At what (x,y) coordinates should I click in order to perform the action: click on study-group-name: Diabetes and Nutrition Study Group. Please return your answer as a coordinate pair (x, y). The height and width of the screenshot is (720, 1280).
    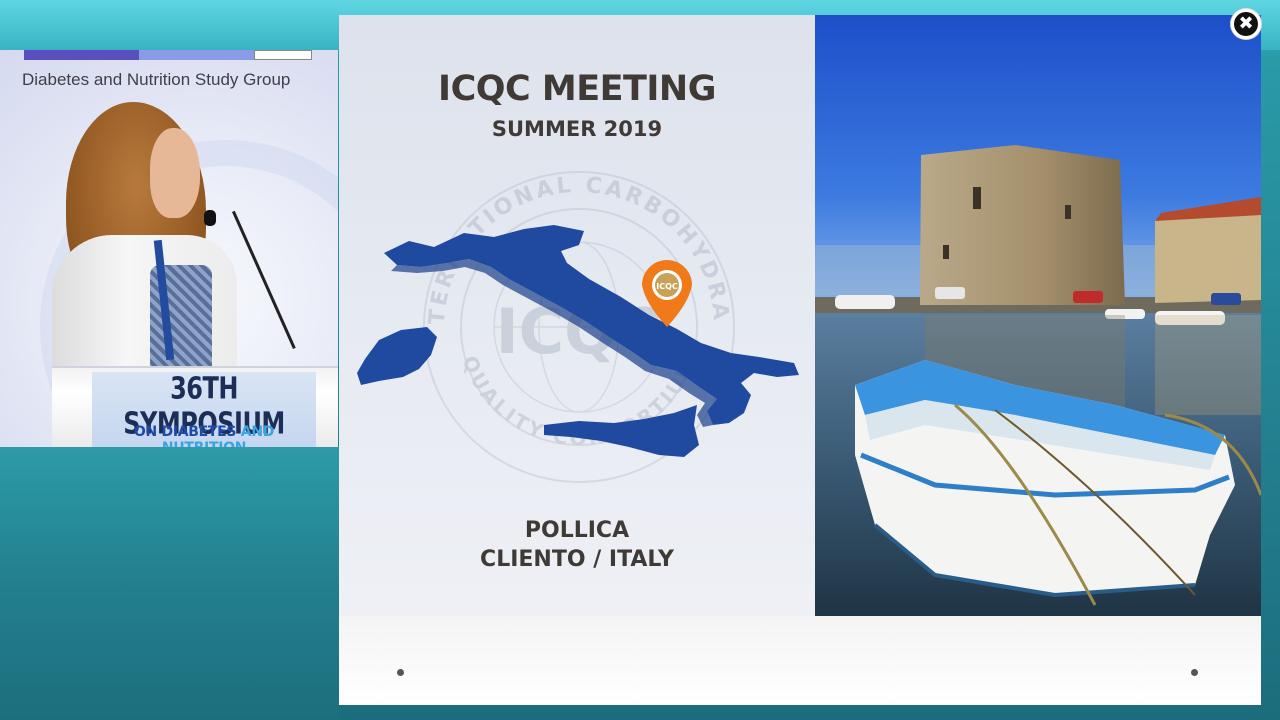
    Looking at the image, I should click on (156, 79).